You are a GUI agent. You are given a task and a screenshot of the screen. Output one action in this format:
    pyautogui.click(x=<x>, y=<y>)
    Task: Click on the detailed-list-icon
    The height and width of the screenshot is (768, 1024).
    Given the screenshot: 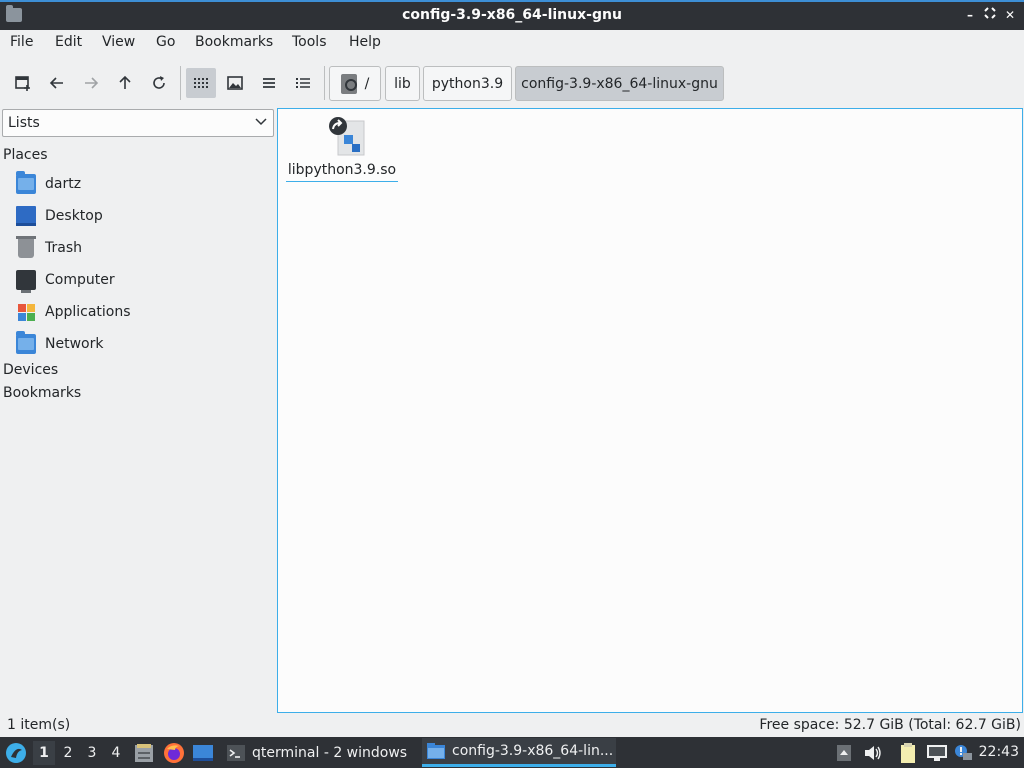 What is the action you would take?
    pyautogui.click(x=303, y=83)
    